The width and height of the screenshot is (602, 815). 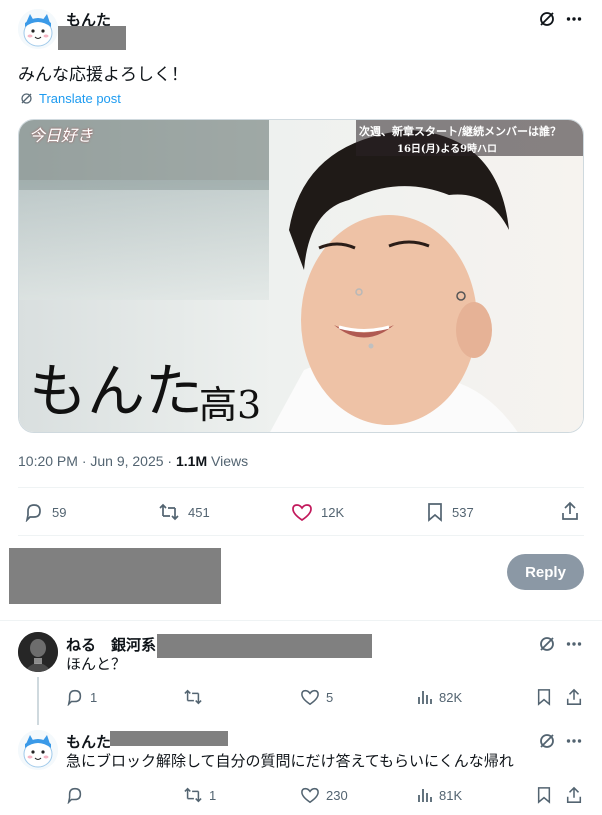 What do you see at coordinates (450, 512) in the screenshot?
I see `bookmark-action: 537` at bounding box center [450, 512].